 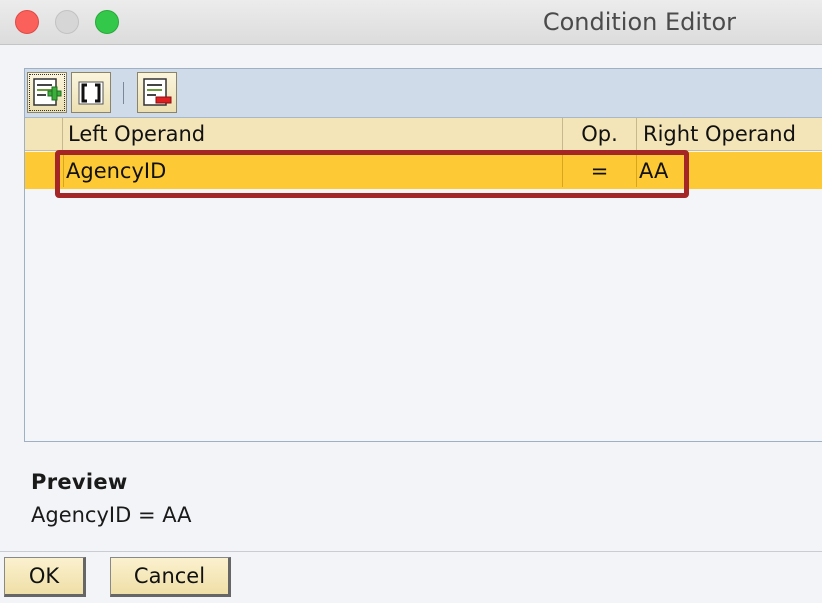 What do you see at coordinates (600, 170) in the screenshot?
I see `operator-cell: =` at bounding box center [600, 170].